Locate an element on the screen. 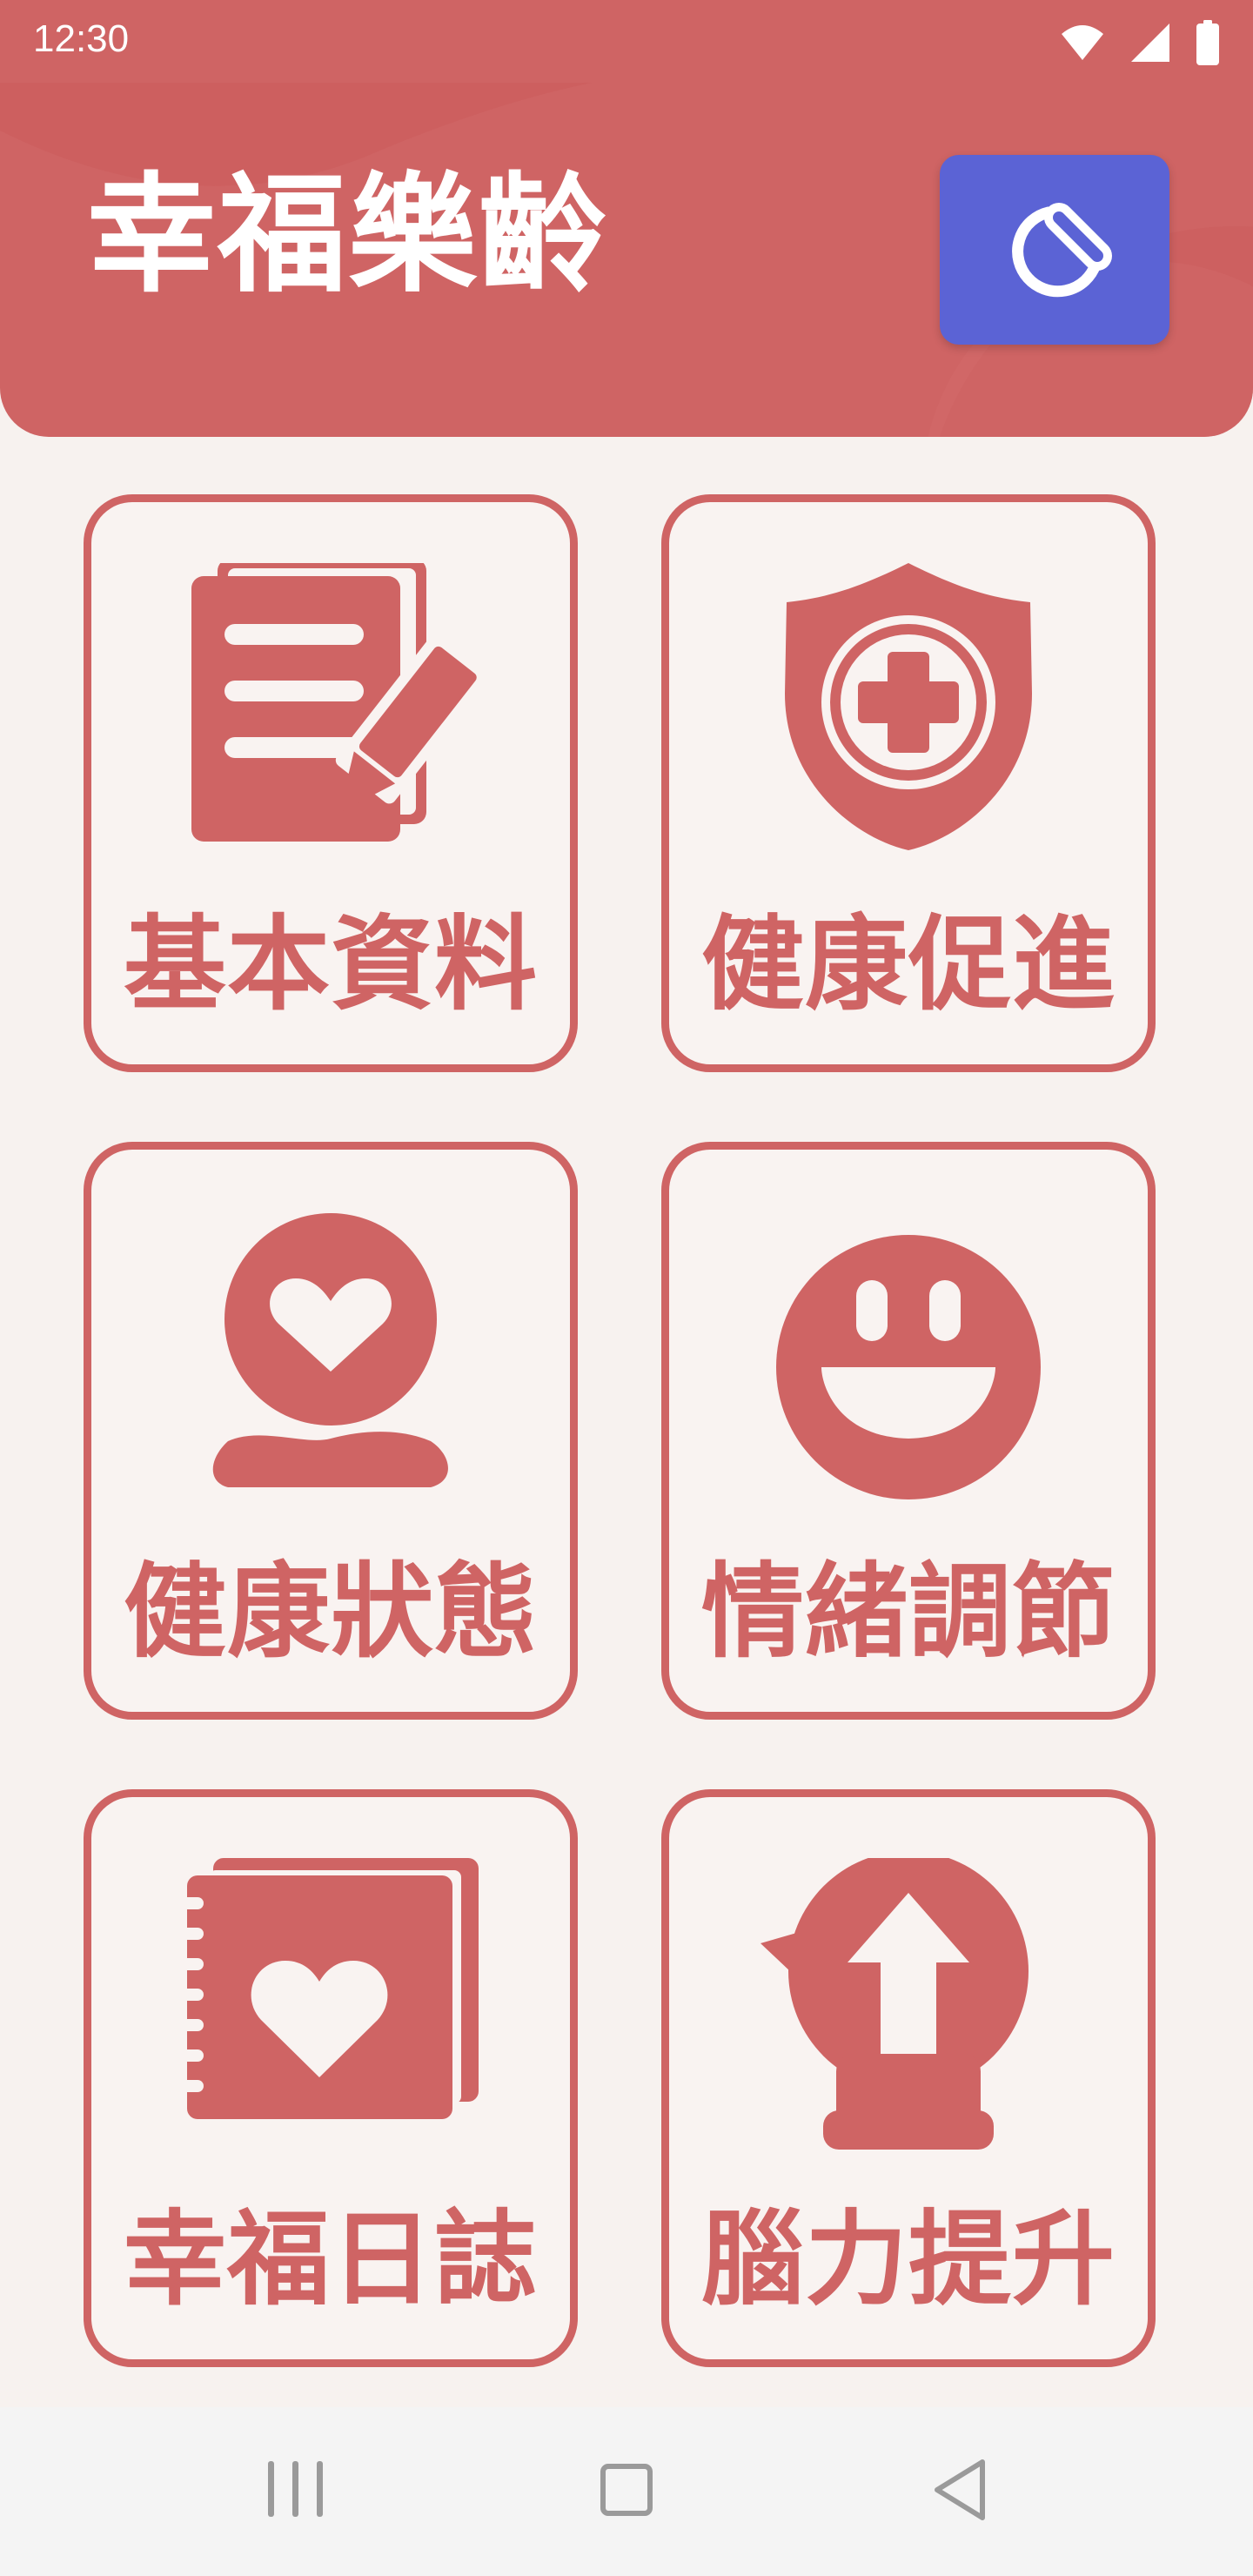  home-button is located at coordinates (626, 2490).